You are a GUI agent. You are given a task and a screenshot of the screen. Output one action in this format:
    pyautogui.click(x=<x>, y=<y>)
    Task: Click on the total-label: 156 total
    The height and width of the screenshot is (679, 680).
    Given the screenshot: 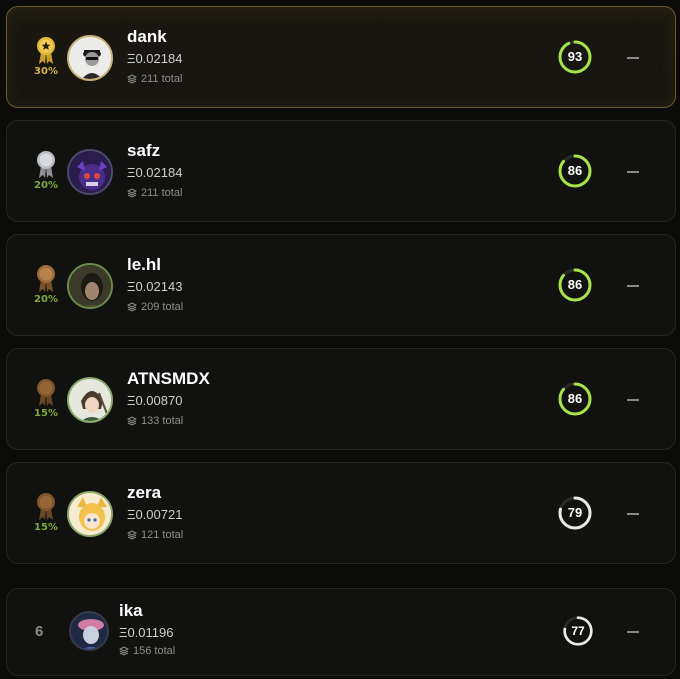 What is the action you would take?
    pyautogui.click(x=154, y=651)
    